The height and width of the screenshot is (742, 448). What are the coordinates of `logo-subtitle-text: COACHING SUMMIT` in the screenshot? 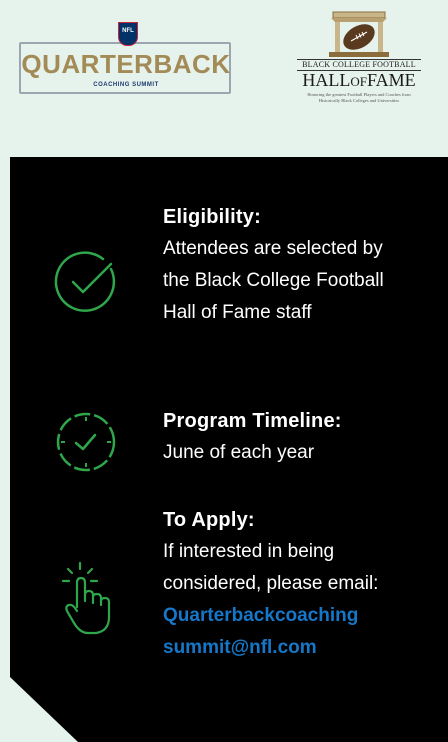 It's located at (126, 85).